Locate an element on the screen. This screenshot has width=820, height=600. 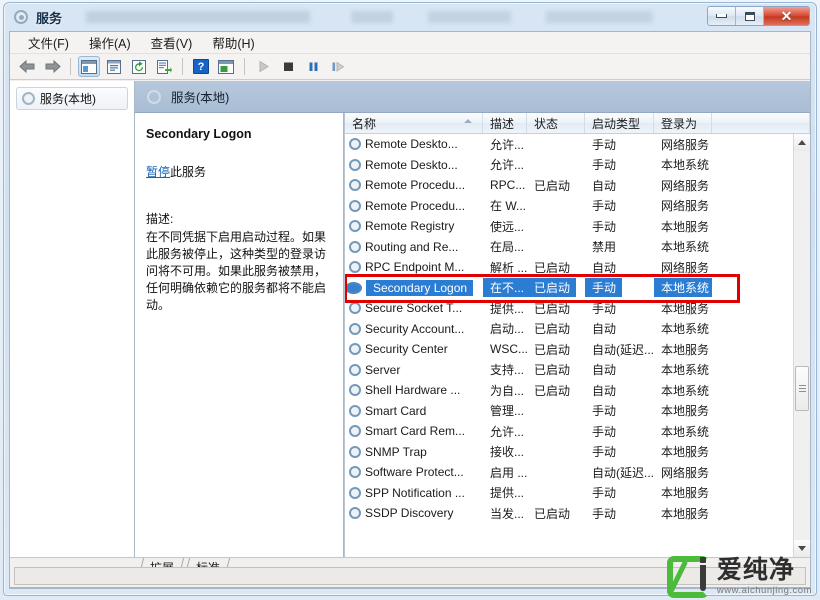
table-row: SNMP Trap 接收... 手动 本地服务 is located at coordinates (569, 452).